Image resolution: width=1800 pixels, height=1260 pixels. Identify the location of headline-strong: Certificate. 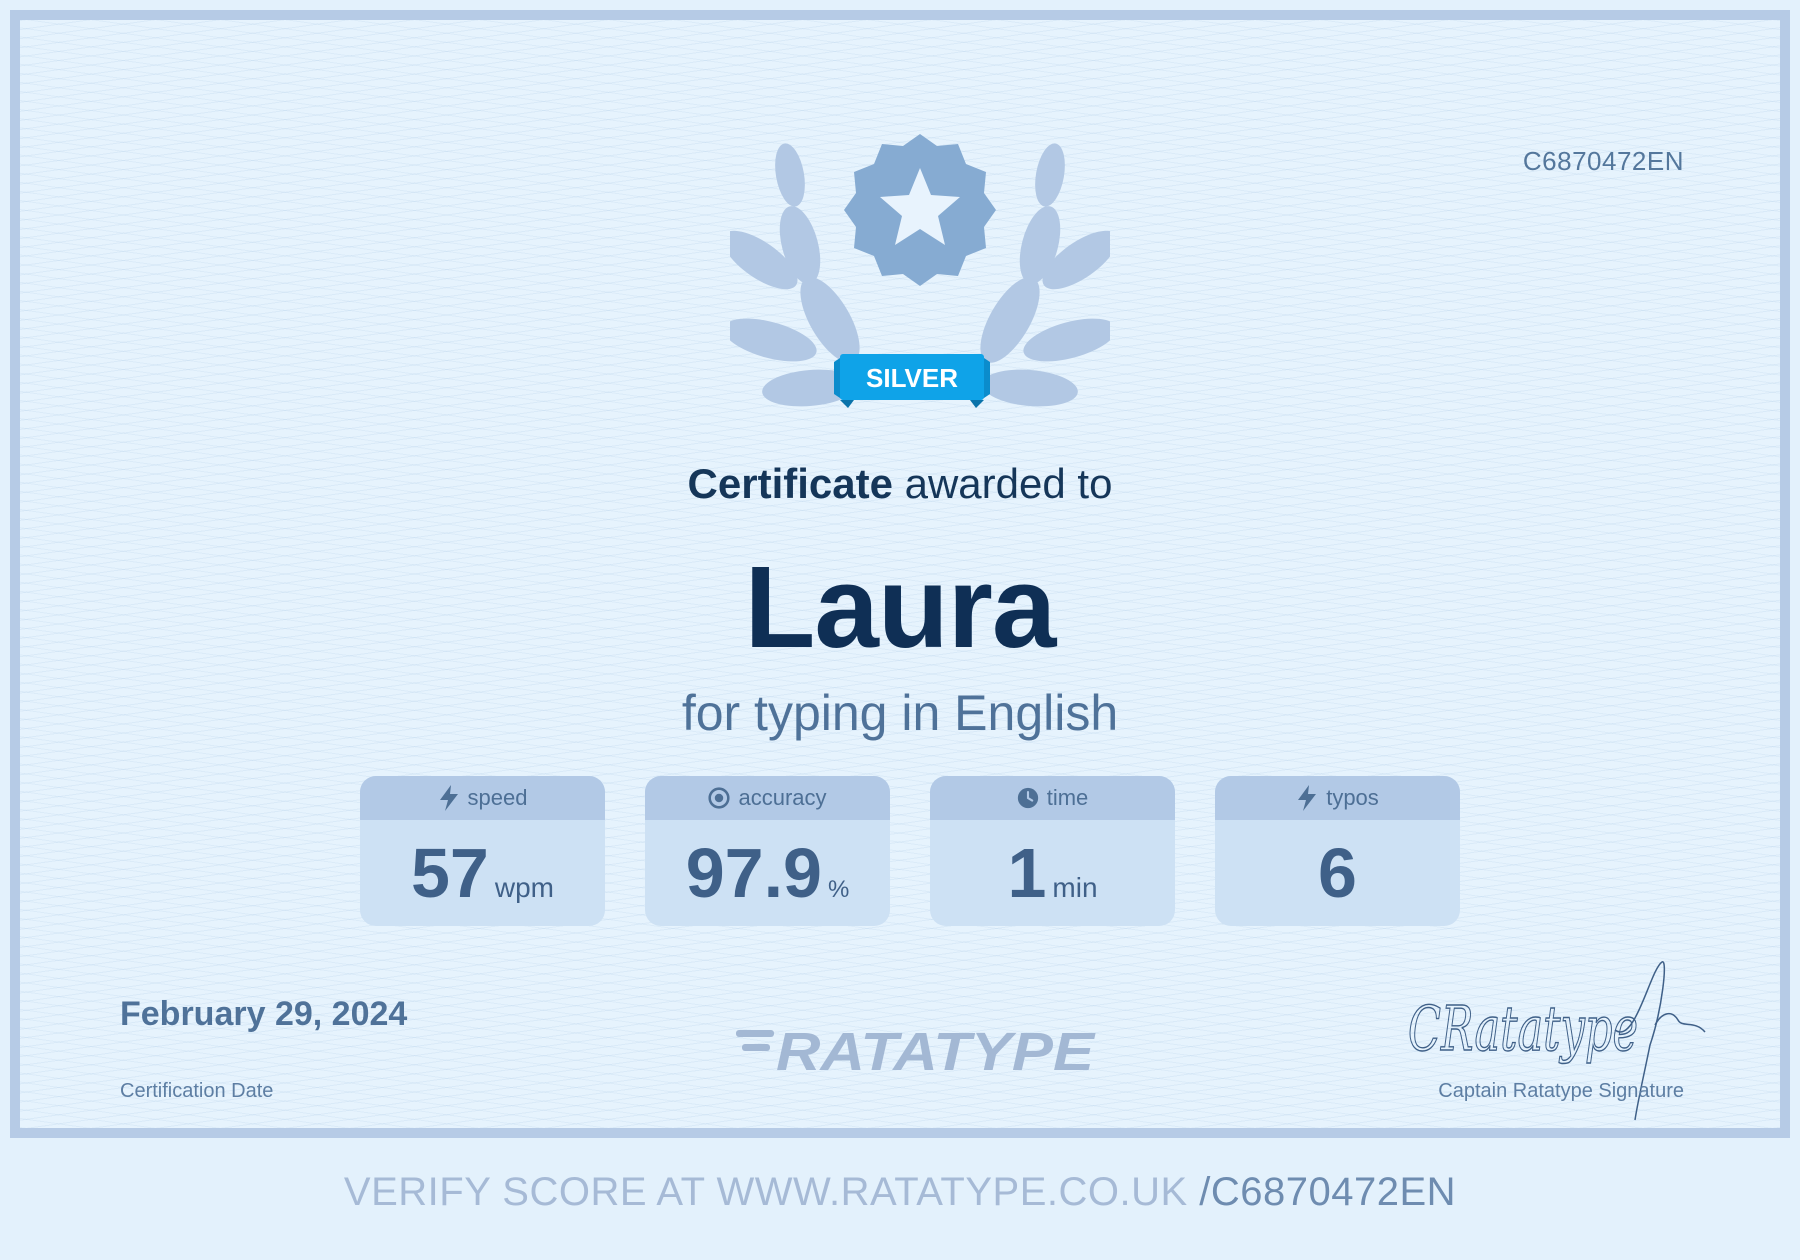
(790, 483).